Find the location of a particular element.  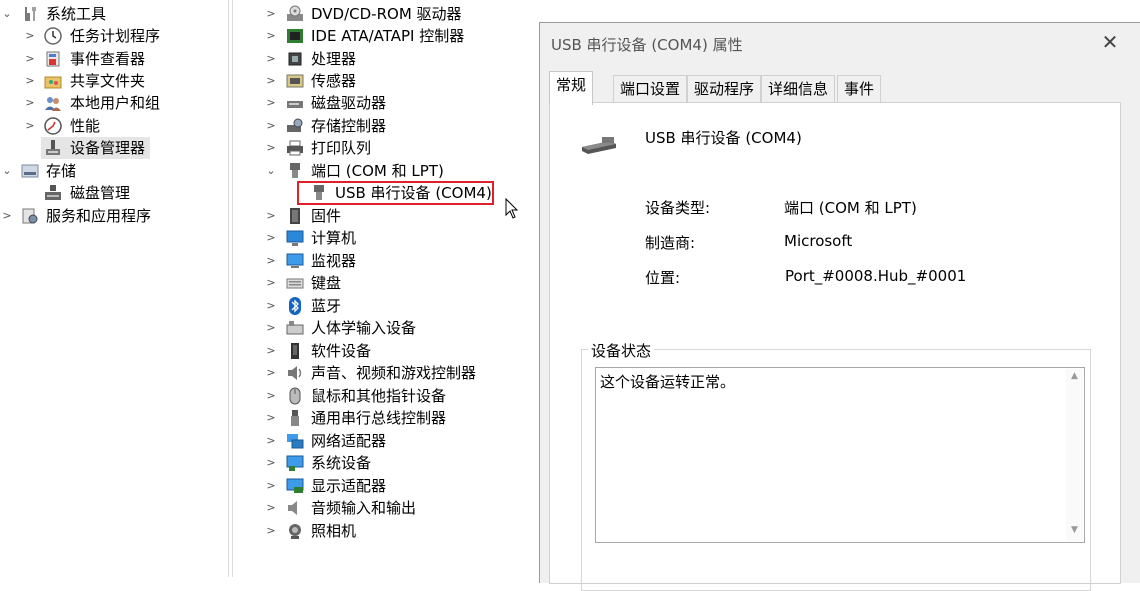

device-category-ide: > IDE ATA/ATAPI 控制器 is located at coordinates (384, 36).